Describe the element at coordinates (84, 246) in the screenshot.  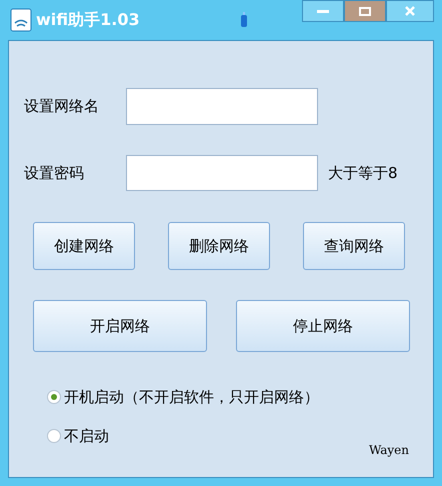
I see `action-button: 创建网络` at that location.